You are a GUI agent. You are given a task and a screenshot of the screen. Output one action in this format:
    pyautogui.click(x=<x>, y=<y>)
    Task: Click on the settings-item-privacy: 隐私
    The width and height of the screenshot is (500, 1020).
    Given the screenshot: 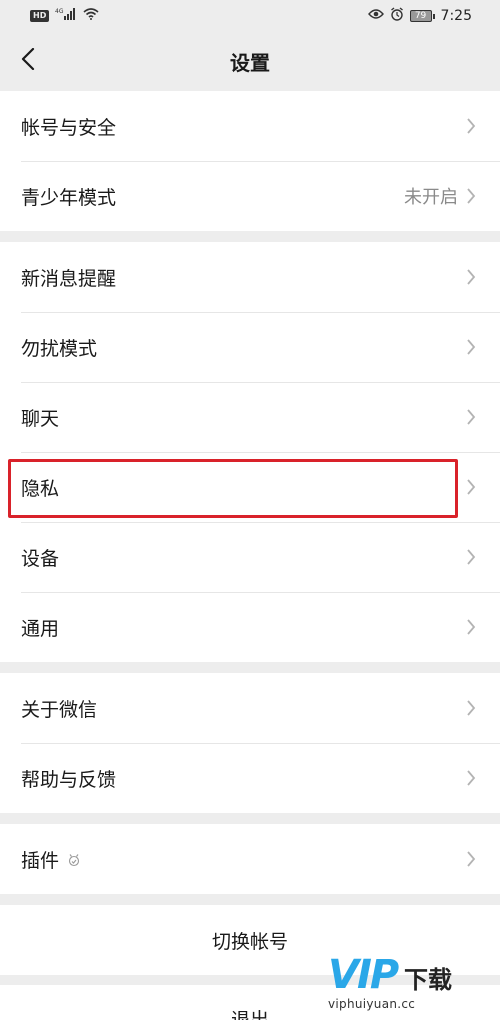 What is the action you would take?
    pyautogui.click(x=250, y=487)
    